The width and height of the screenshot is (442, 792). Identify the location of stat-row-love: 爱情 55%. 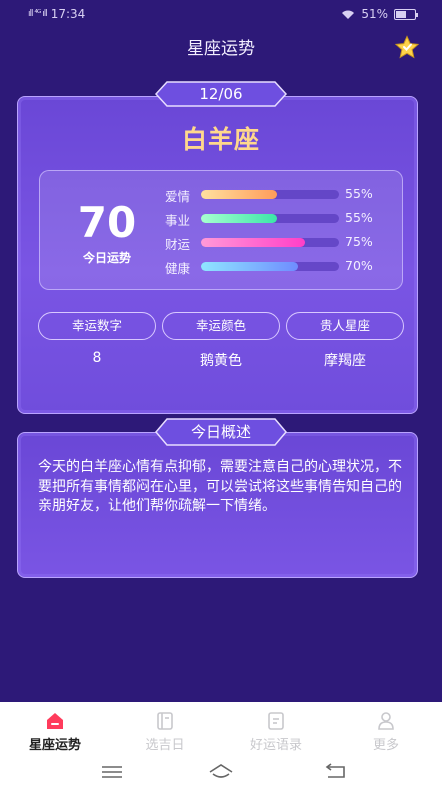
(275, 195).